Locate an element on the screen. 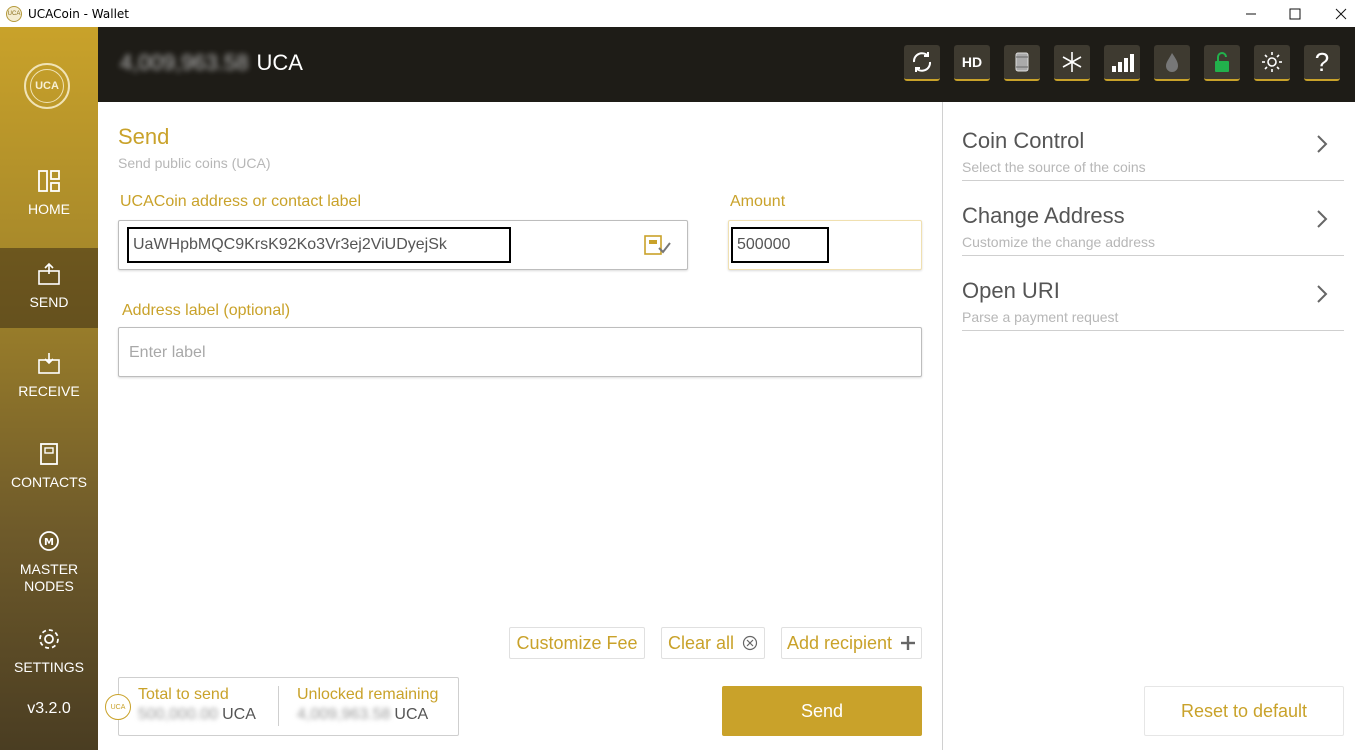 This screenshot has height=750, width=1355. help-button: ? is located at coordinates (1322, 63).